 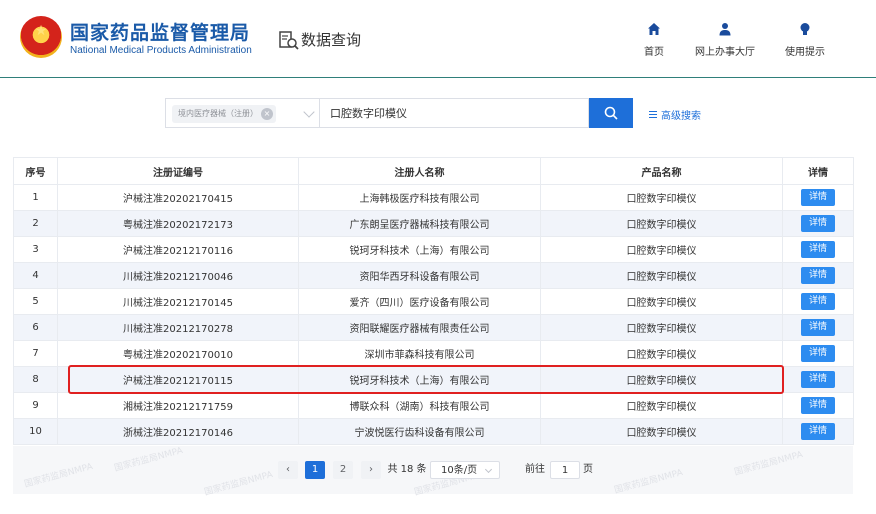 What do you see at coordinates (35, 249) in the screenshot?
I see `row-index: 3` at bounding box center [35, 249].